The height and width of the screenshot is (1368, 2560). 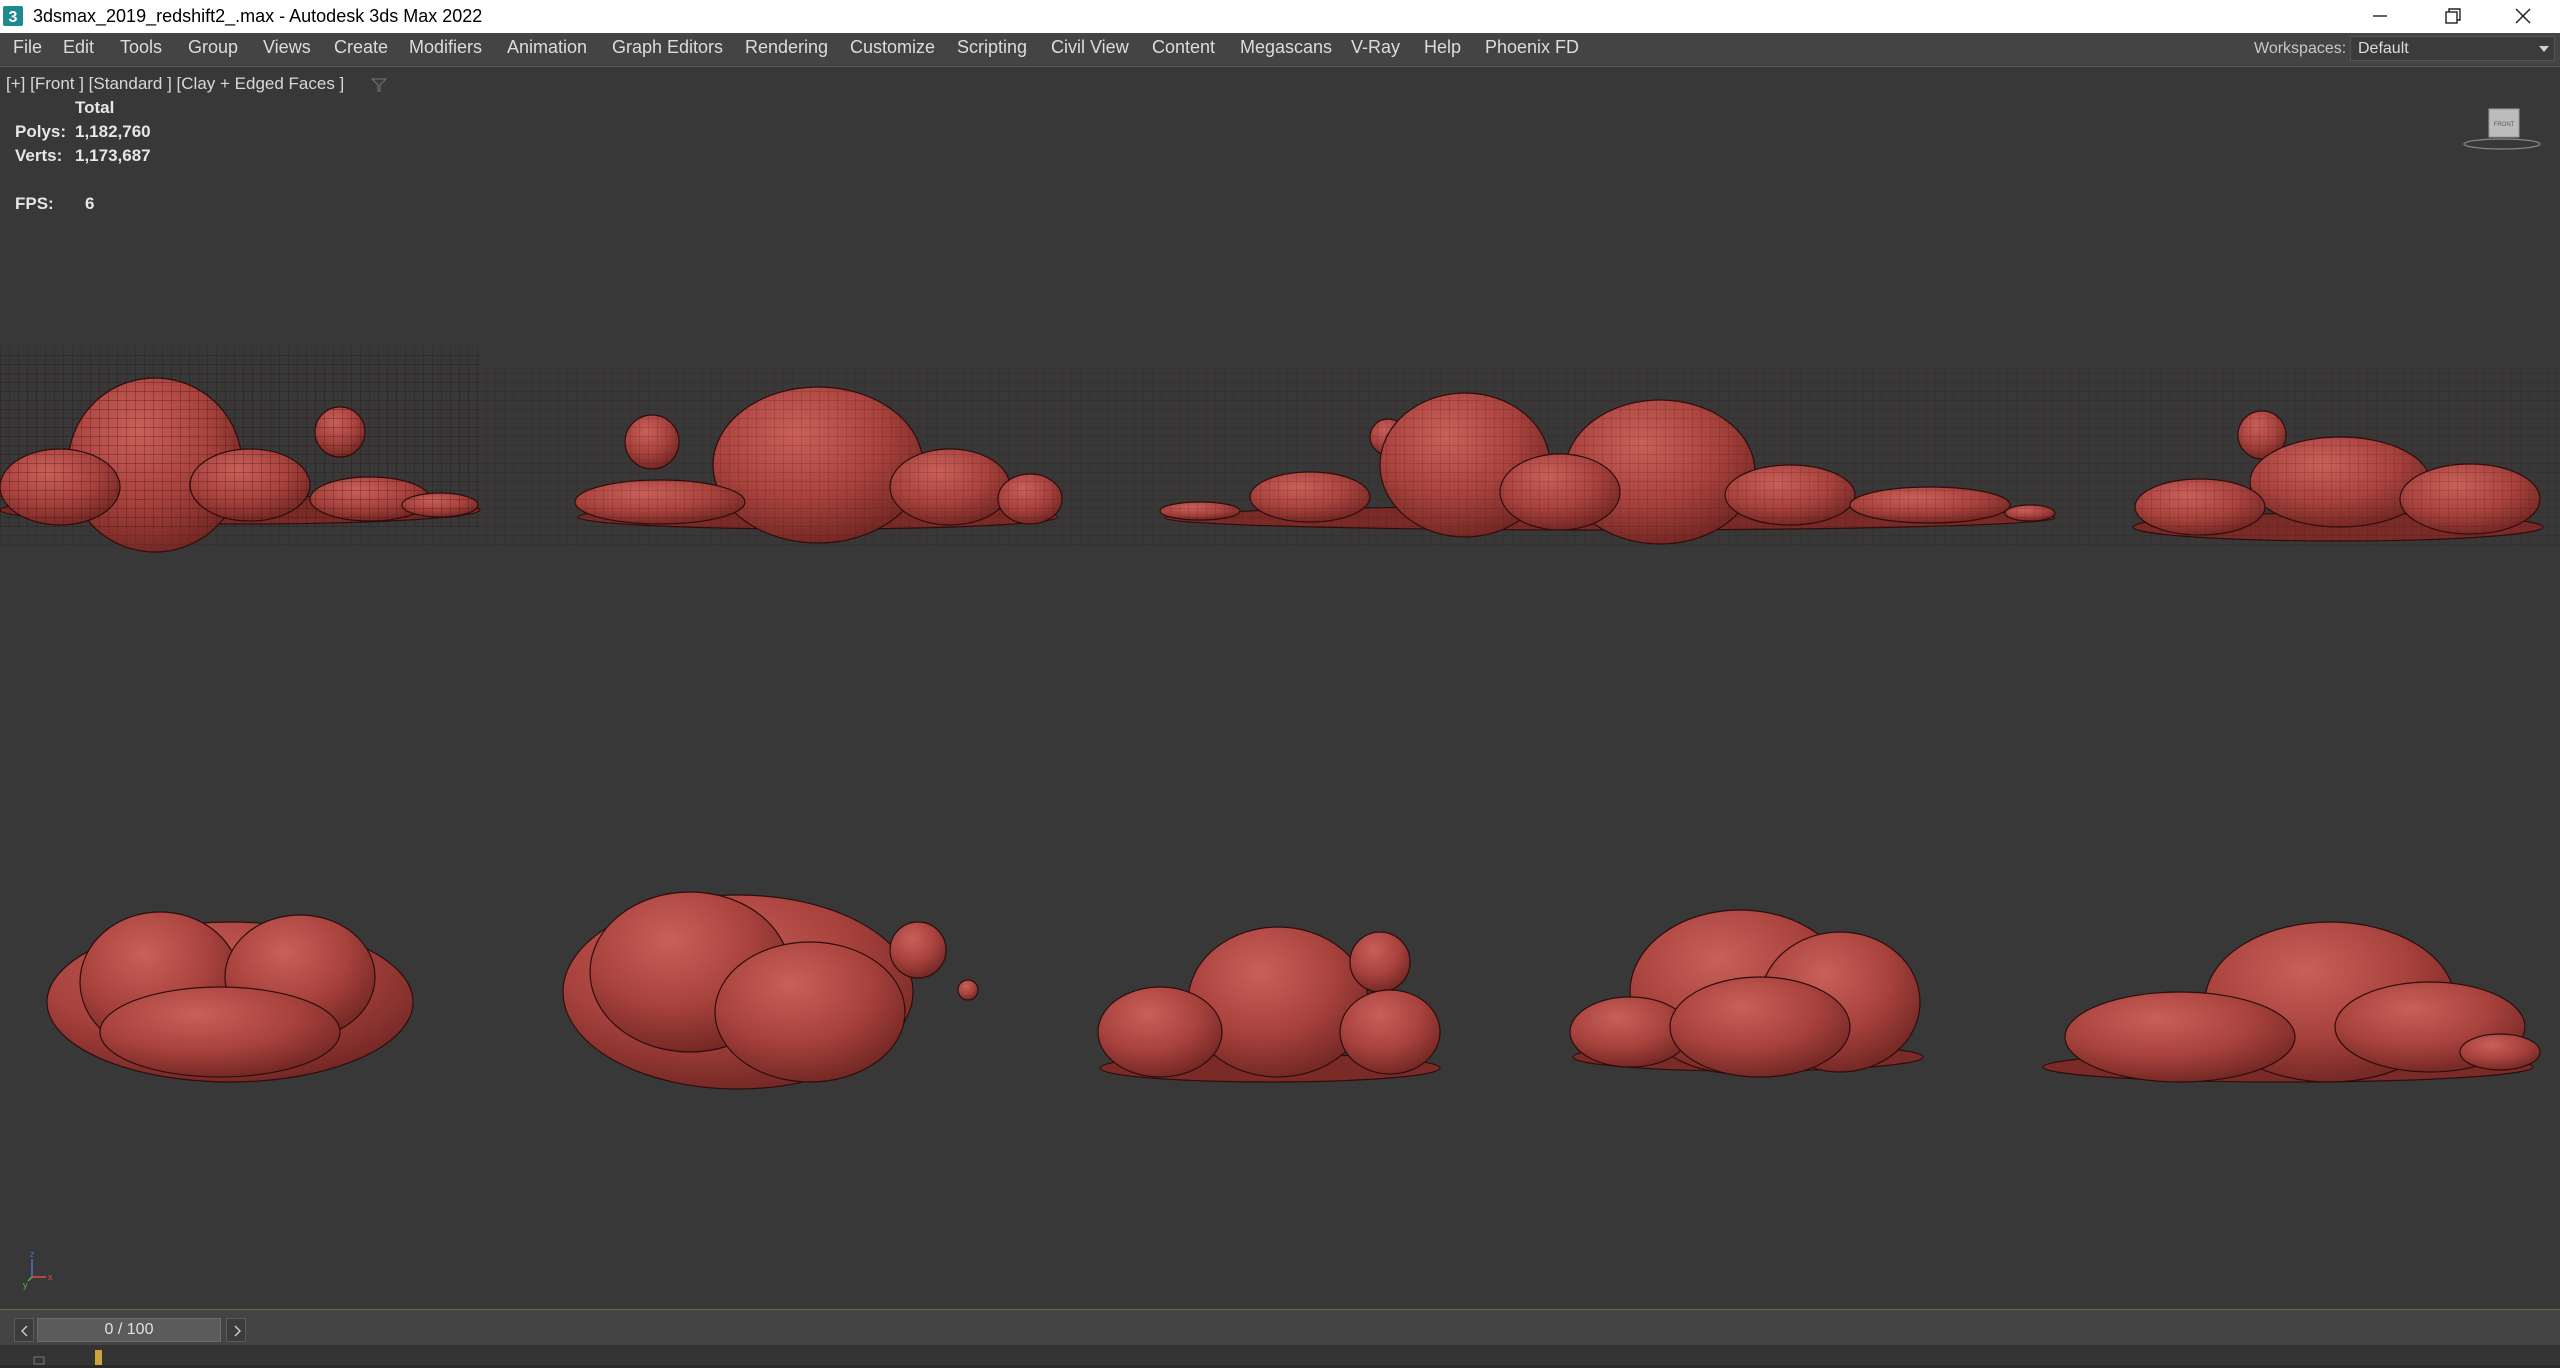 I want to click on menu-edit: Edit, so click(x=78, y=47).